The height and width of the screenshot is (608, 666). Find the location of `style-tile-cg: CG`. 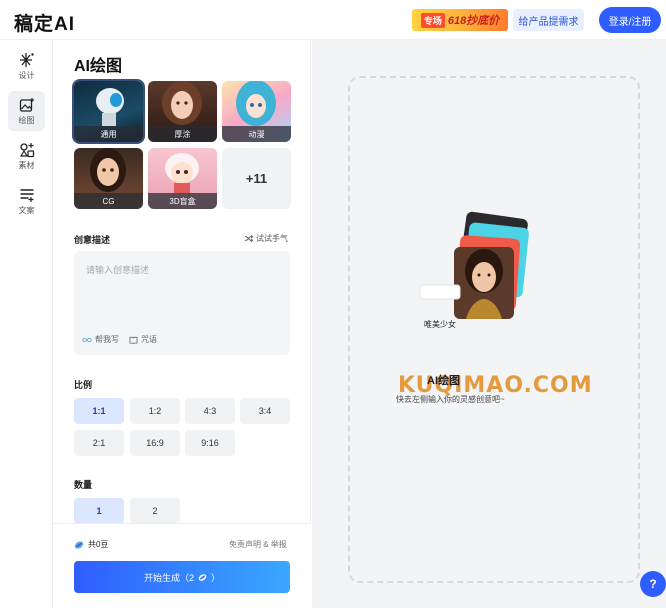

style-tile-cg: CG is located at coordinates (108, 178).